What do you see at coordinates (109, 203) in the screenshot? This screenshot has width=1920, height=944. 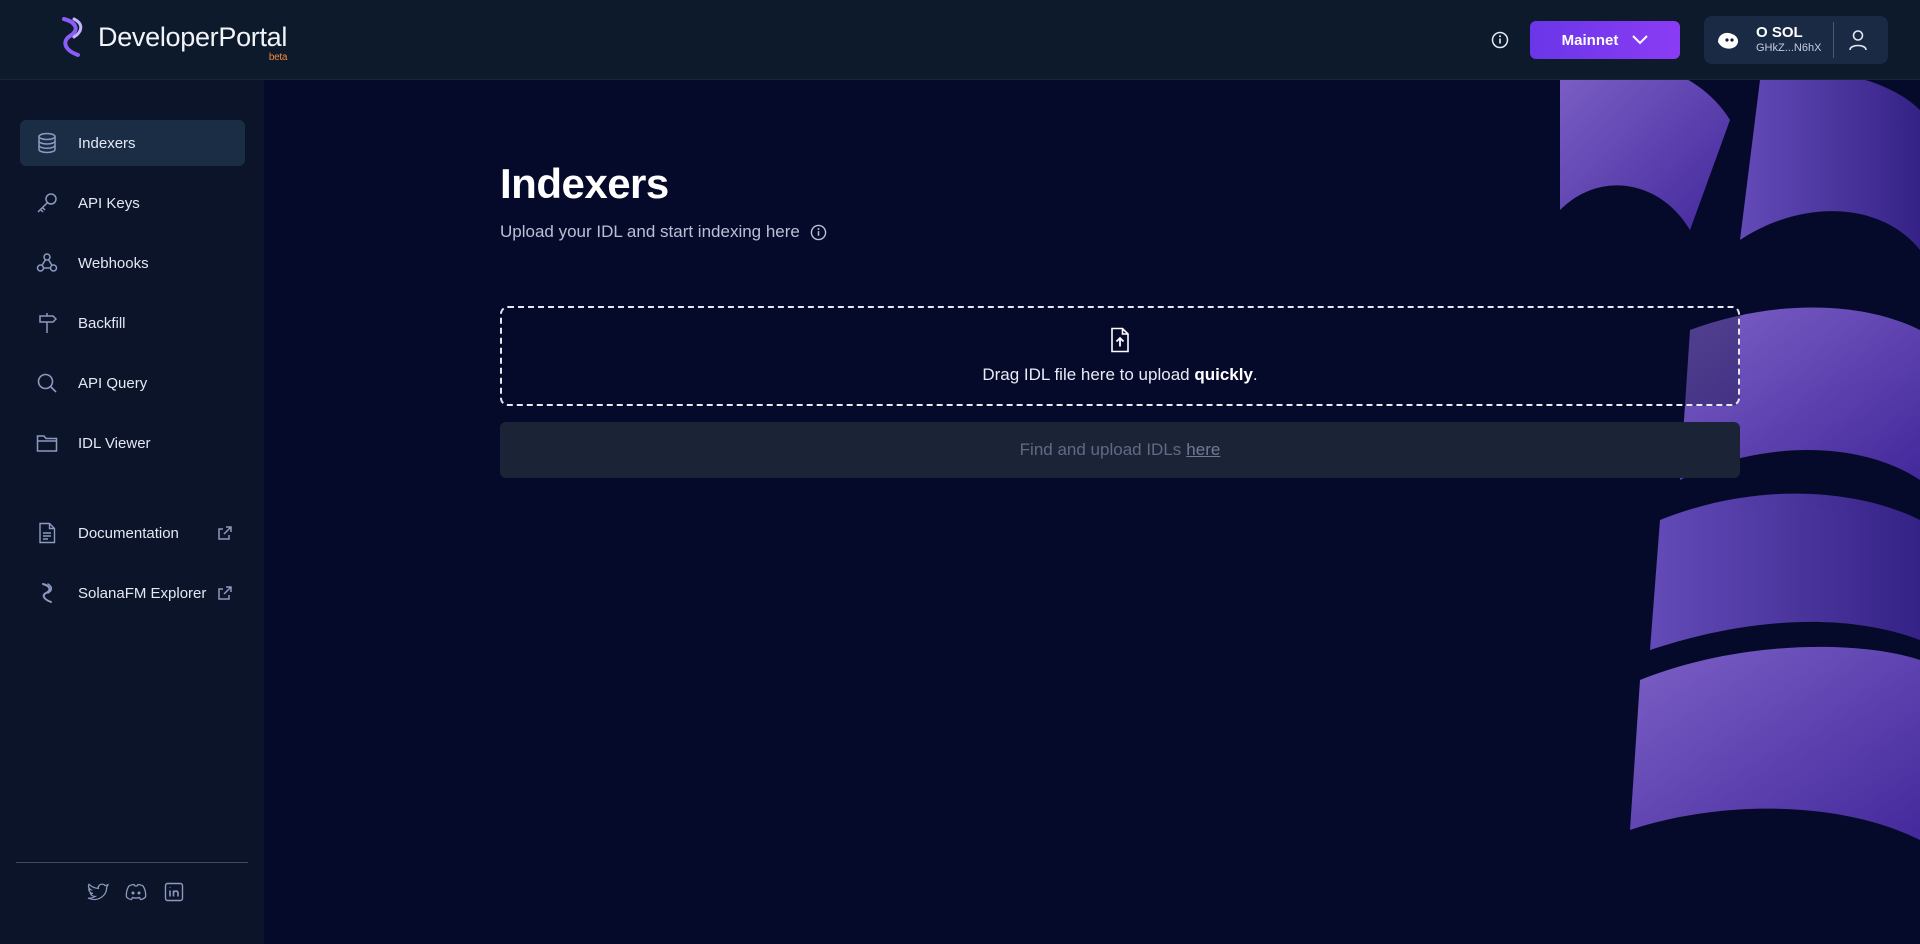 I see `sidebar-item-label: API Keys` at bounding box center [109, 203].